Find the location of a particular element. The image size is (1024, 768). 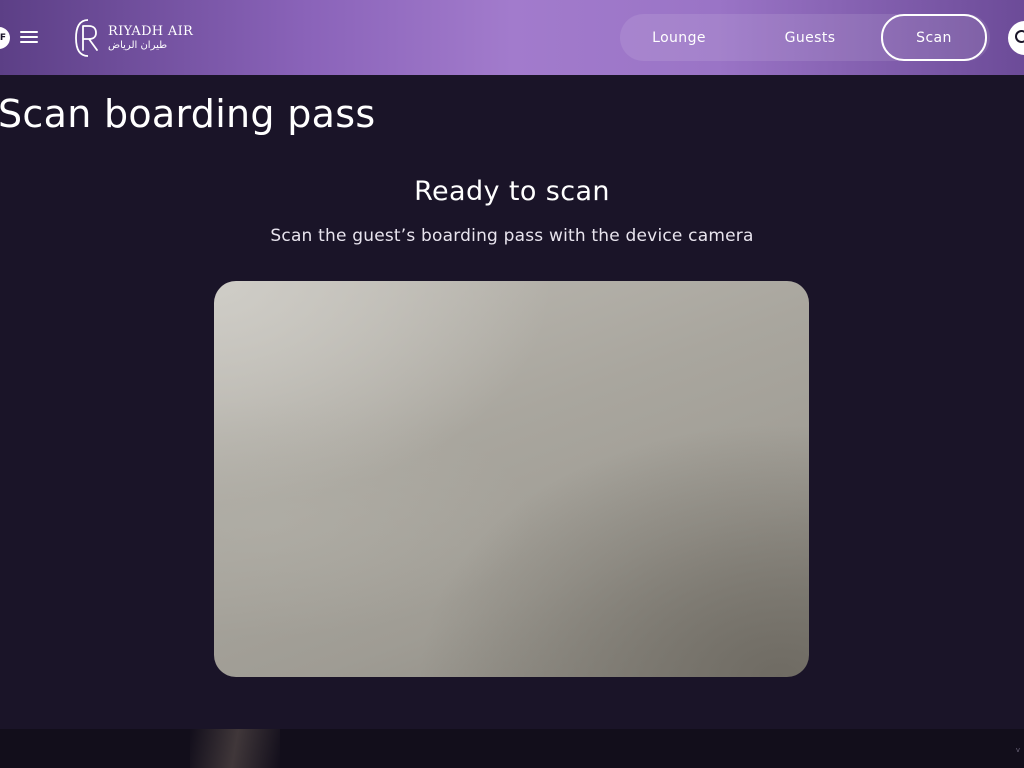

logo-name-en: RIYADH AIR is located at coordinates (151, 31).